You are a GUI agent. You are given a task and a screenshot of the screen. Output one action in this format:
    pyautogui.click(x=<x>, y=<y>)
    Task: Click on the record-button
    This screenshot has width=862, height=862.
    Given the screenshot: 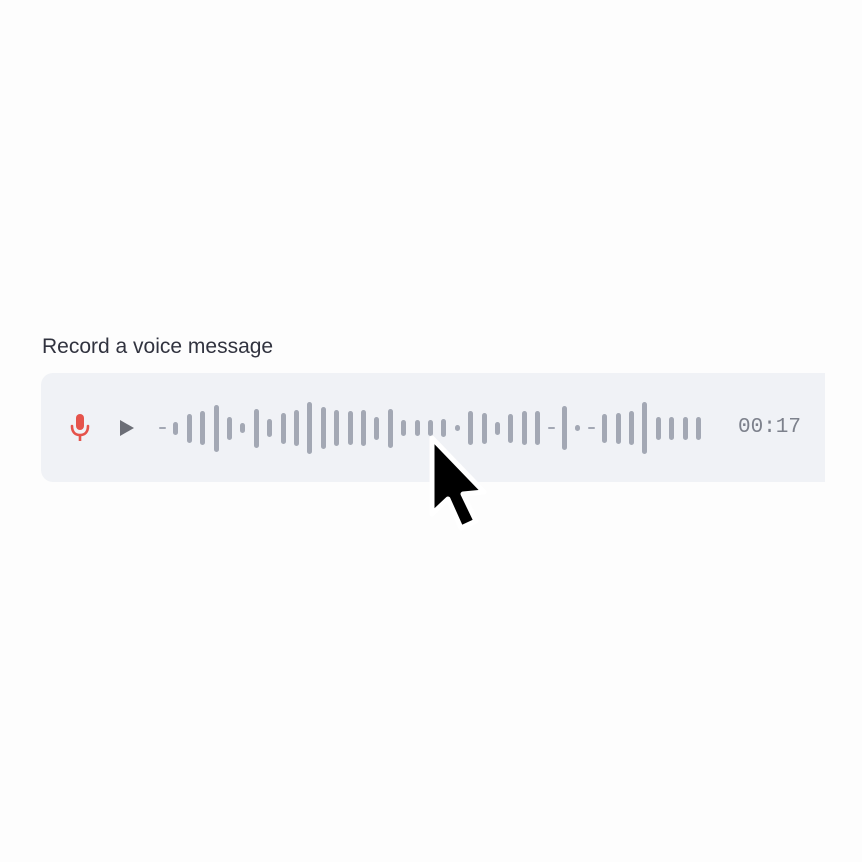 What is the action you would take?
    pyautogui.click(x=80, y=428)
    